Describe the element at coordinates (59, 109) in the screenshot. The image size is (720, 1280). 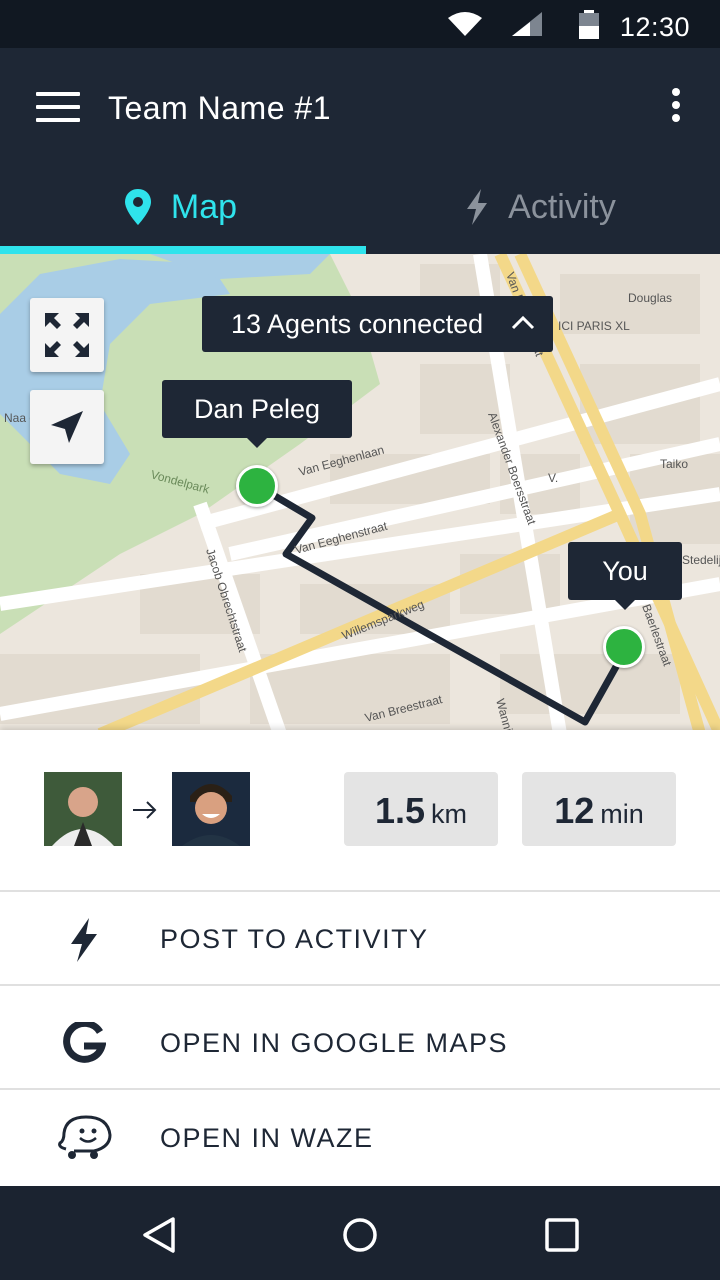
I see `menu-button` at that location.